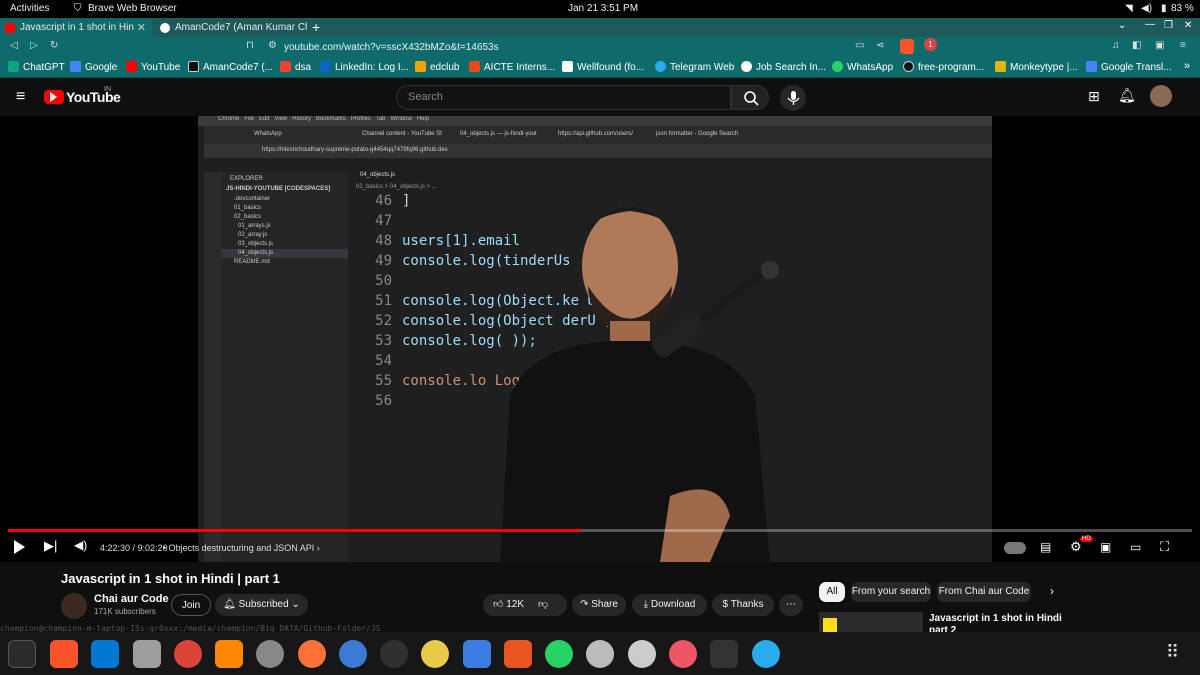  Describe the element at coordinates (859, 45) in the screenshot. I see `cast-icon: ▭` at that location.